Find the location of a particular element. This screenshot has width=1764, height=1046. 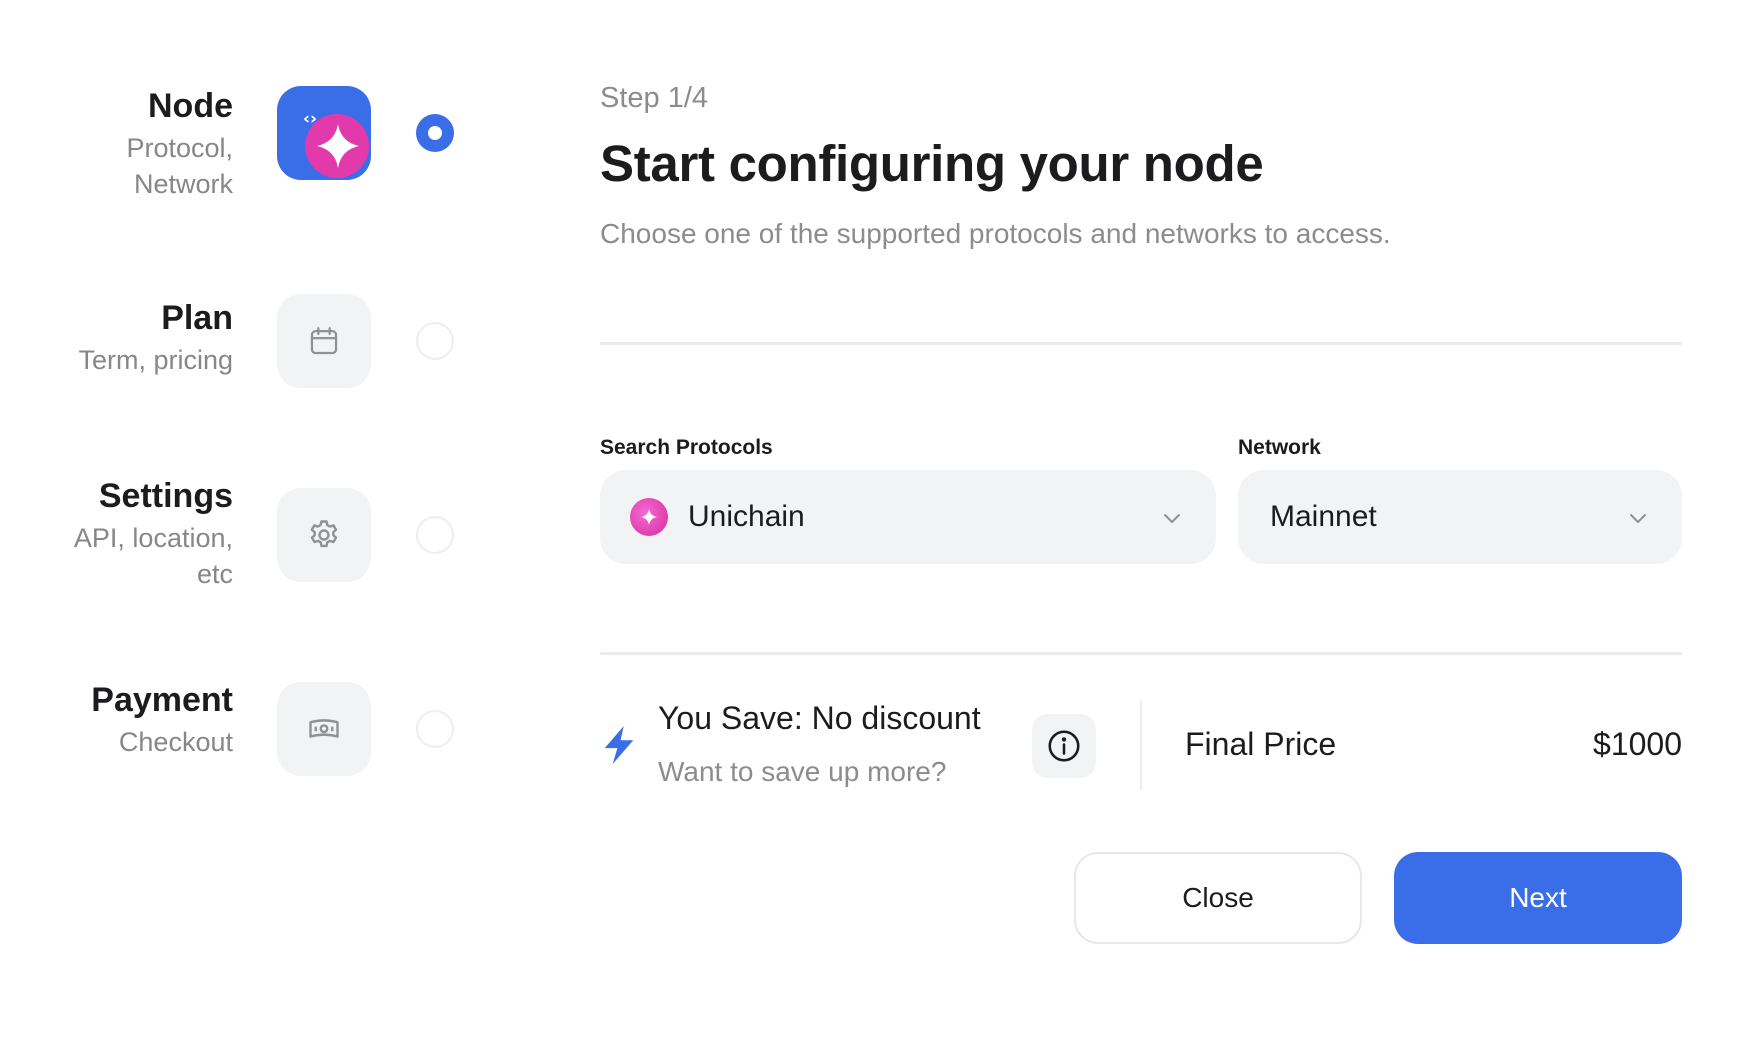

protocol-value: Unichain is located at coordinates (746, 516).